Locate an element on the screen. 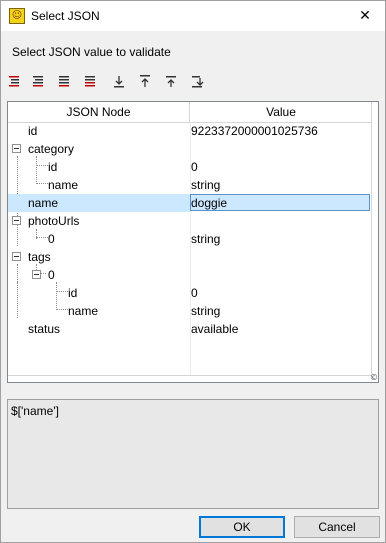 Image resolution: width=386 pixels, height=543 pixels. tree-row: category is located at coordinates (190, 149).